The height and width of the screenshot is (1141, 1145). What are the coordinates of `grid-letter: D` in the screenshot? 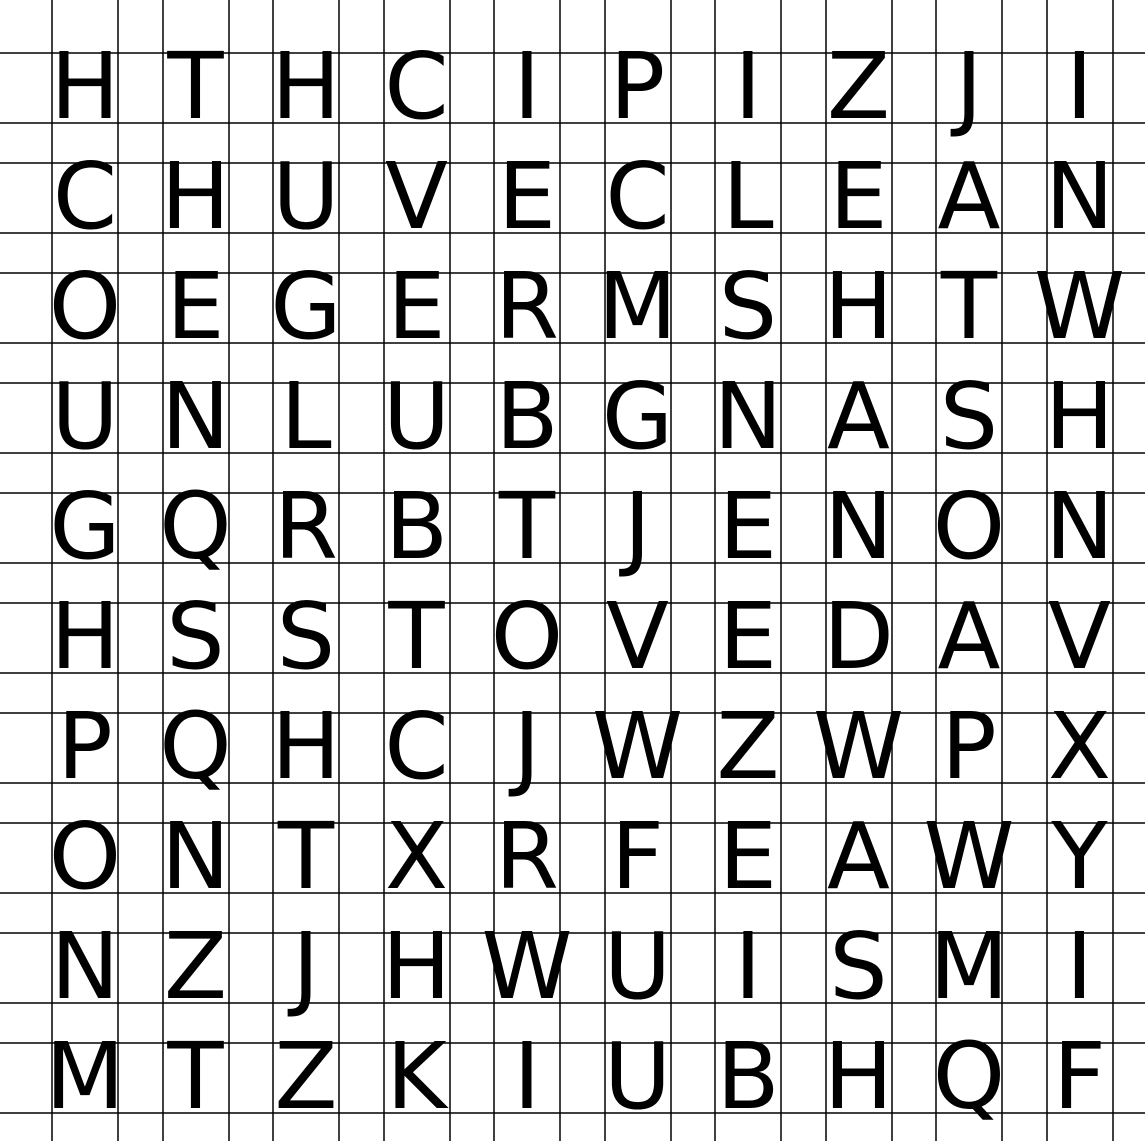 It's located at (859, 637).